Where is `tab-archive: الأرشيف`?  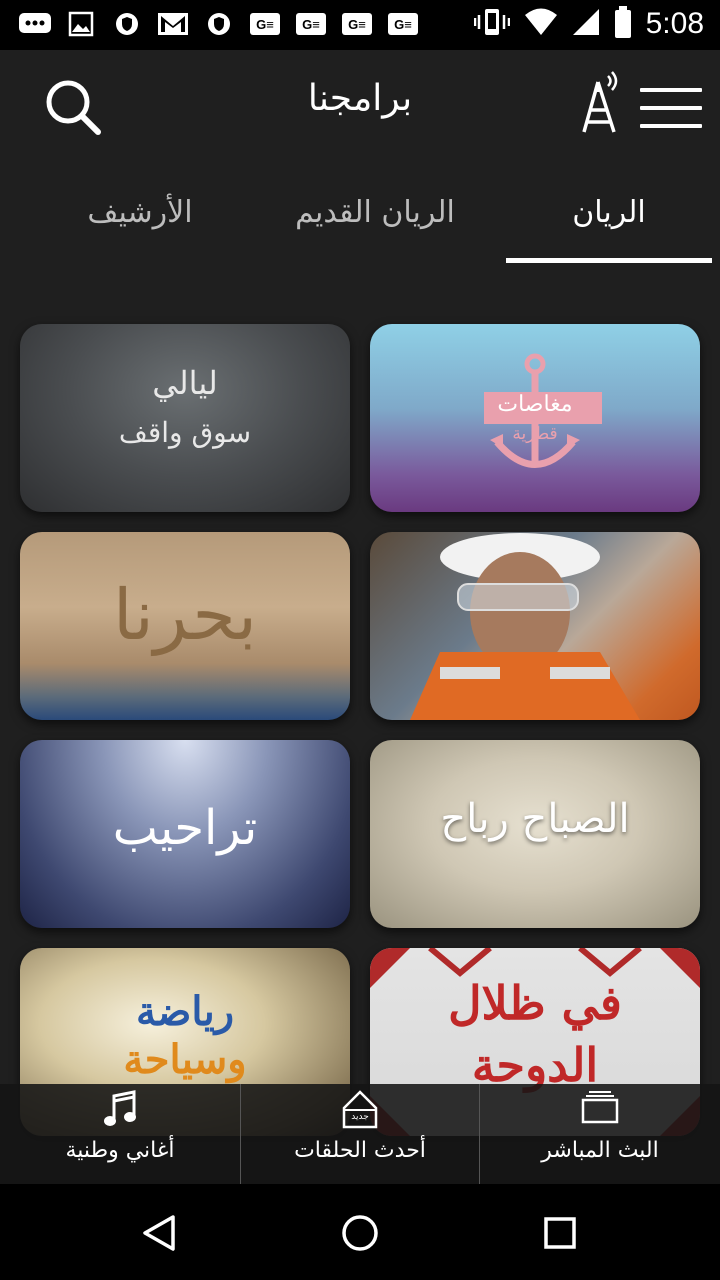
tab-archive: الأرشيف is located at coordinates (140, 212).